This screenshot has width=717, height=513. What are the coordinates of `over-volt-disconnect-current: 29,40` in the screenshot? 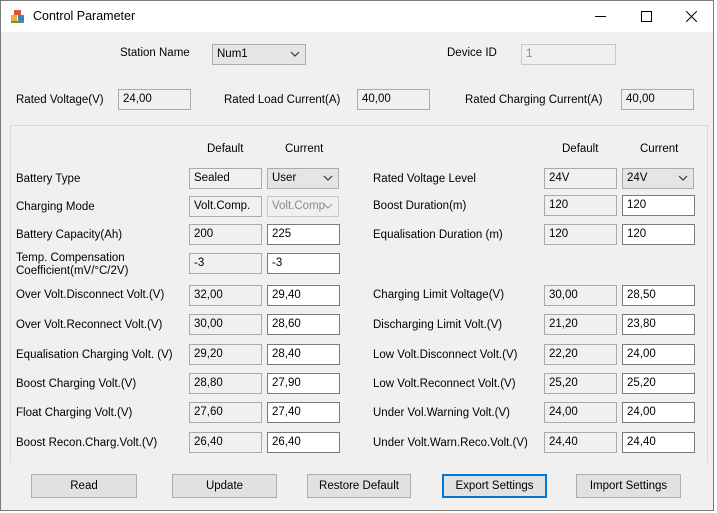 It's located at (303, 295).